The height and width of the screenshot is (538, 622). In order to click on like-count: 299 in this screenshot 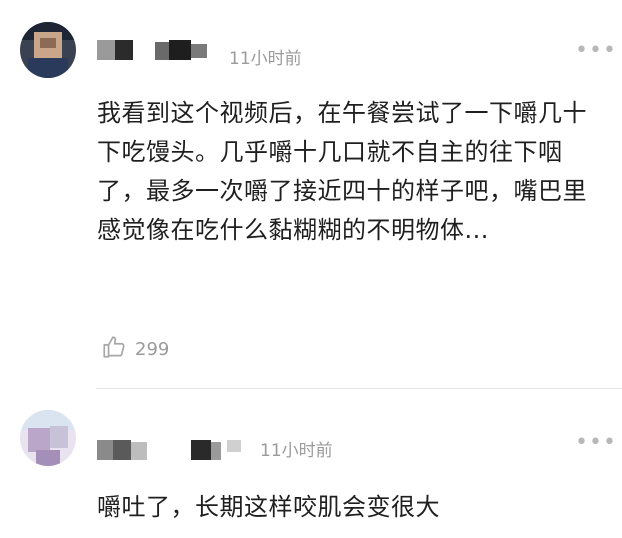, I will do `click(152, 349)`.